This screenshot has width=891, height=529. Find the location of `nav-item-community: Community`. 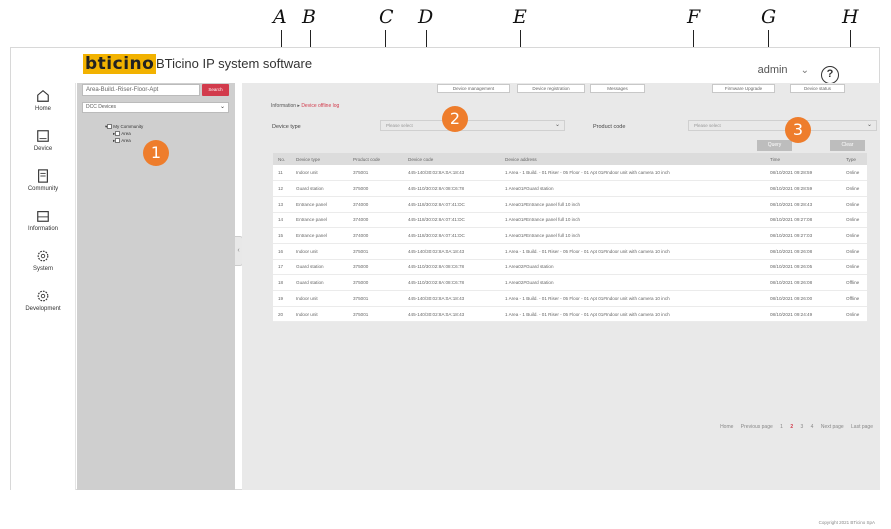

nav-item-community: Community is located at coordinates (43, 183).